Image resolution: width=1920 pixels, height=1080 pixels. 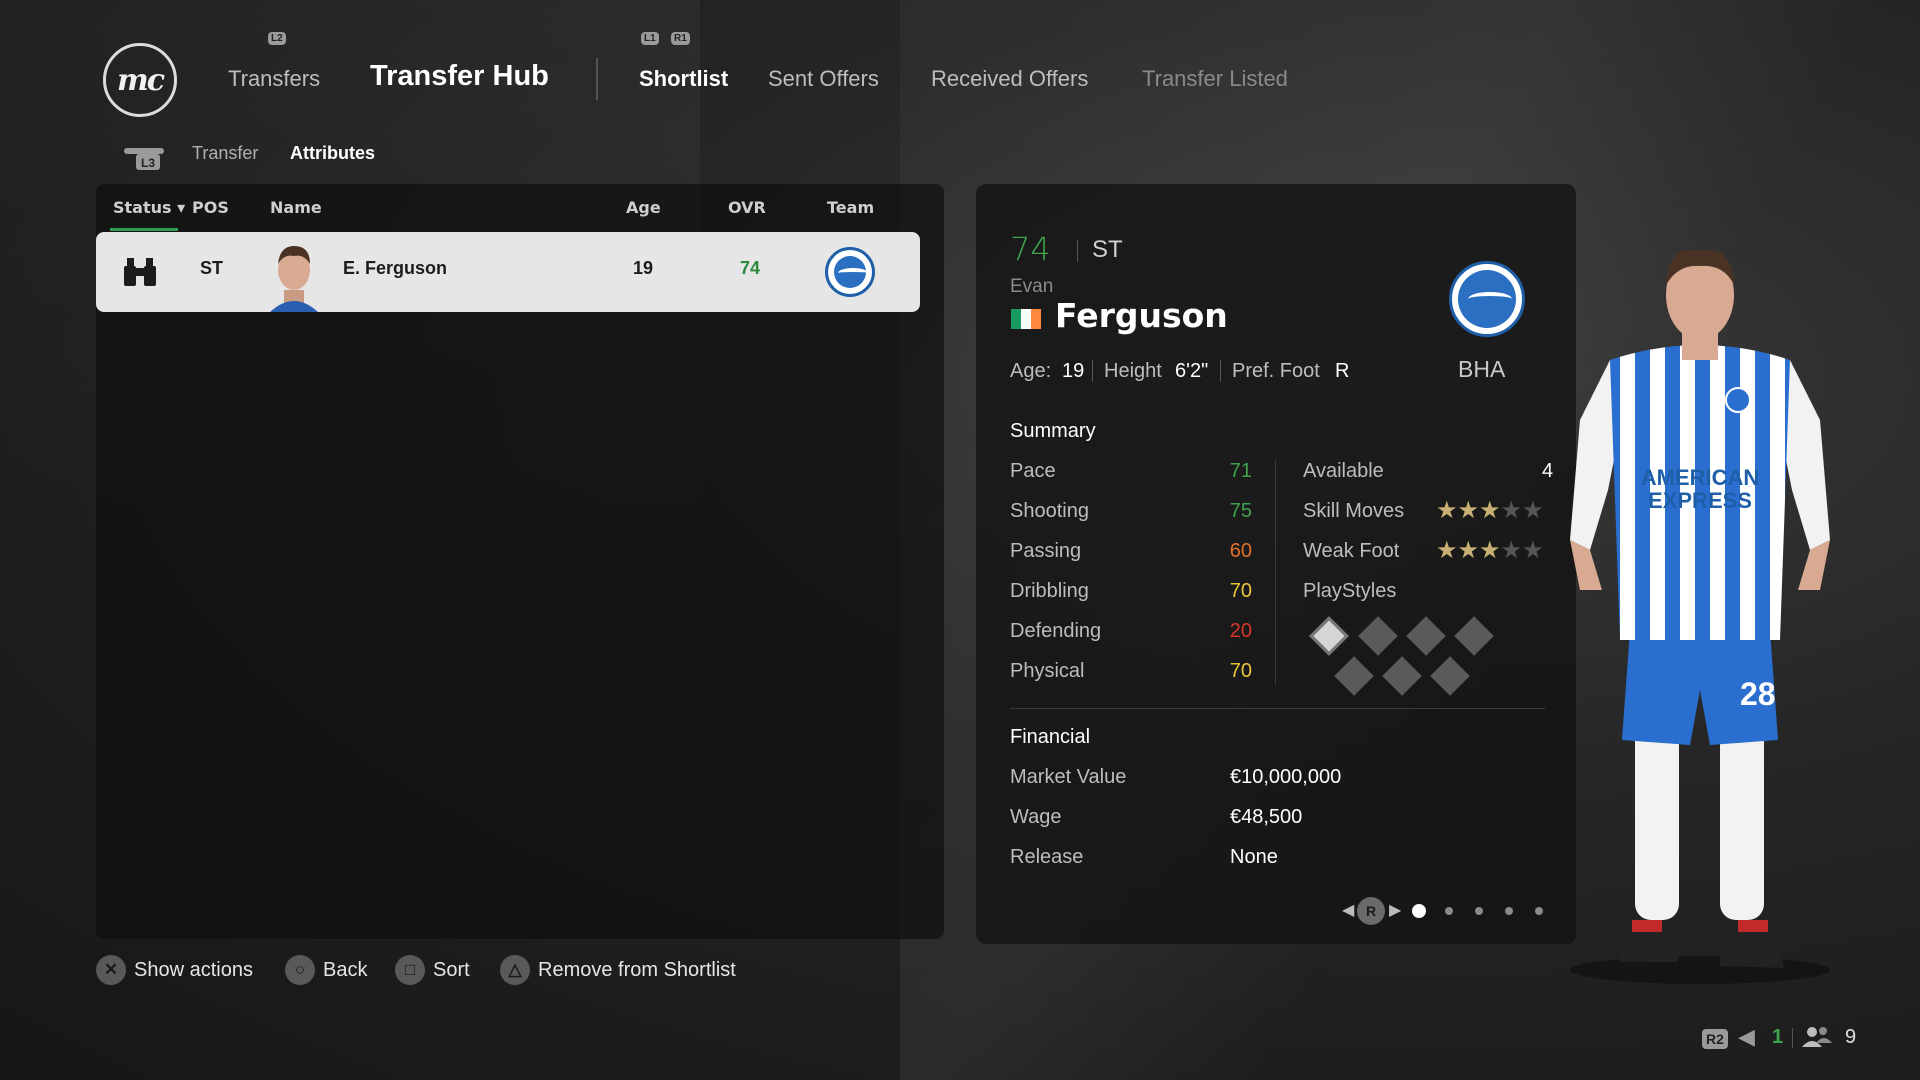 What do you see at coordinates (643, 268) in the screenshot?
I see `row-age: 19` at bounding box center [643, 268].